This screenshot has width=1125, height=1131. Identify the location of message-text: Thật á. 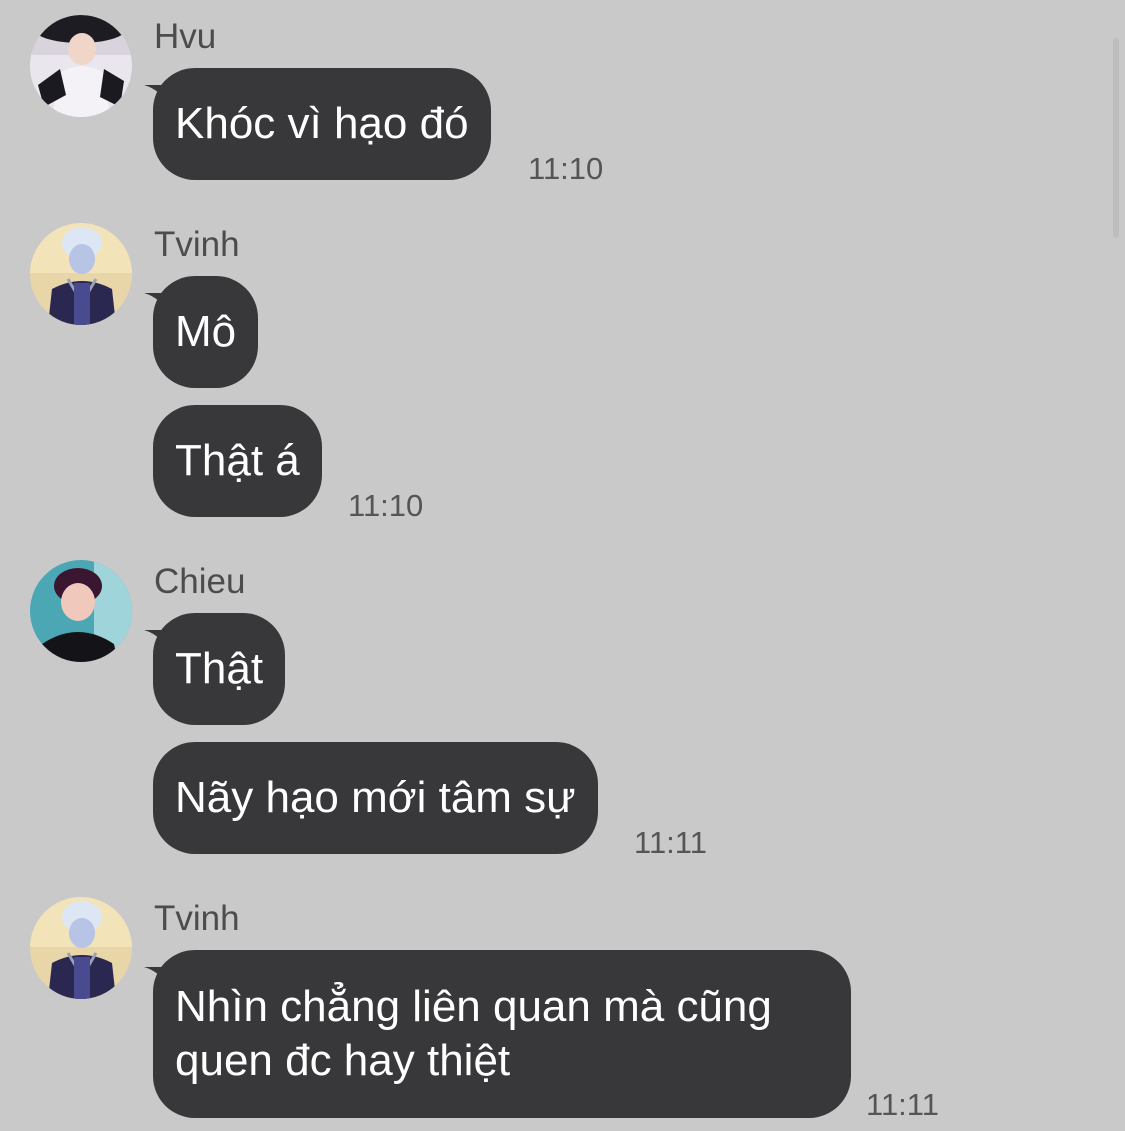
(237, 460).